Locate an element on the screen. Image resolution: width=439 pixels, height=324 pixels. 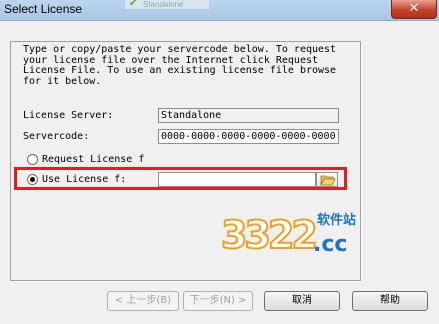
license-path-input is located at coordinates (237, 179).